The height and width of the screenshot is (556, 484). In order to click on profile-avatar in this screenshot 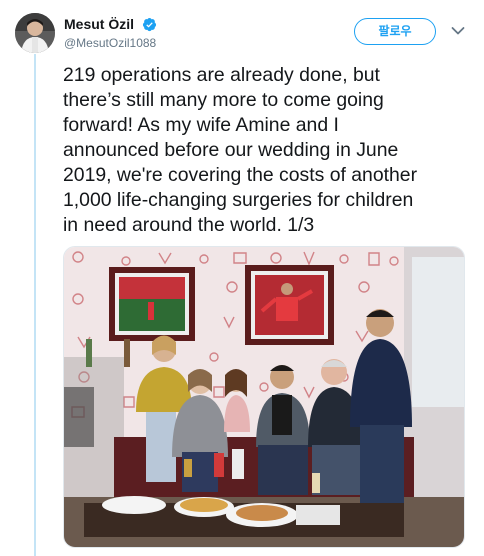, I will do `click(35, 33)`.